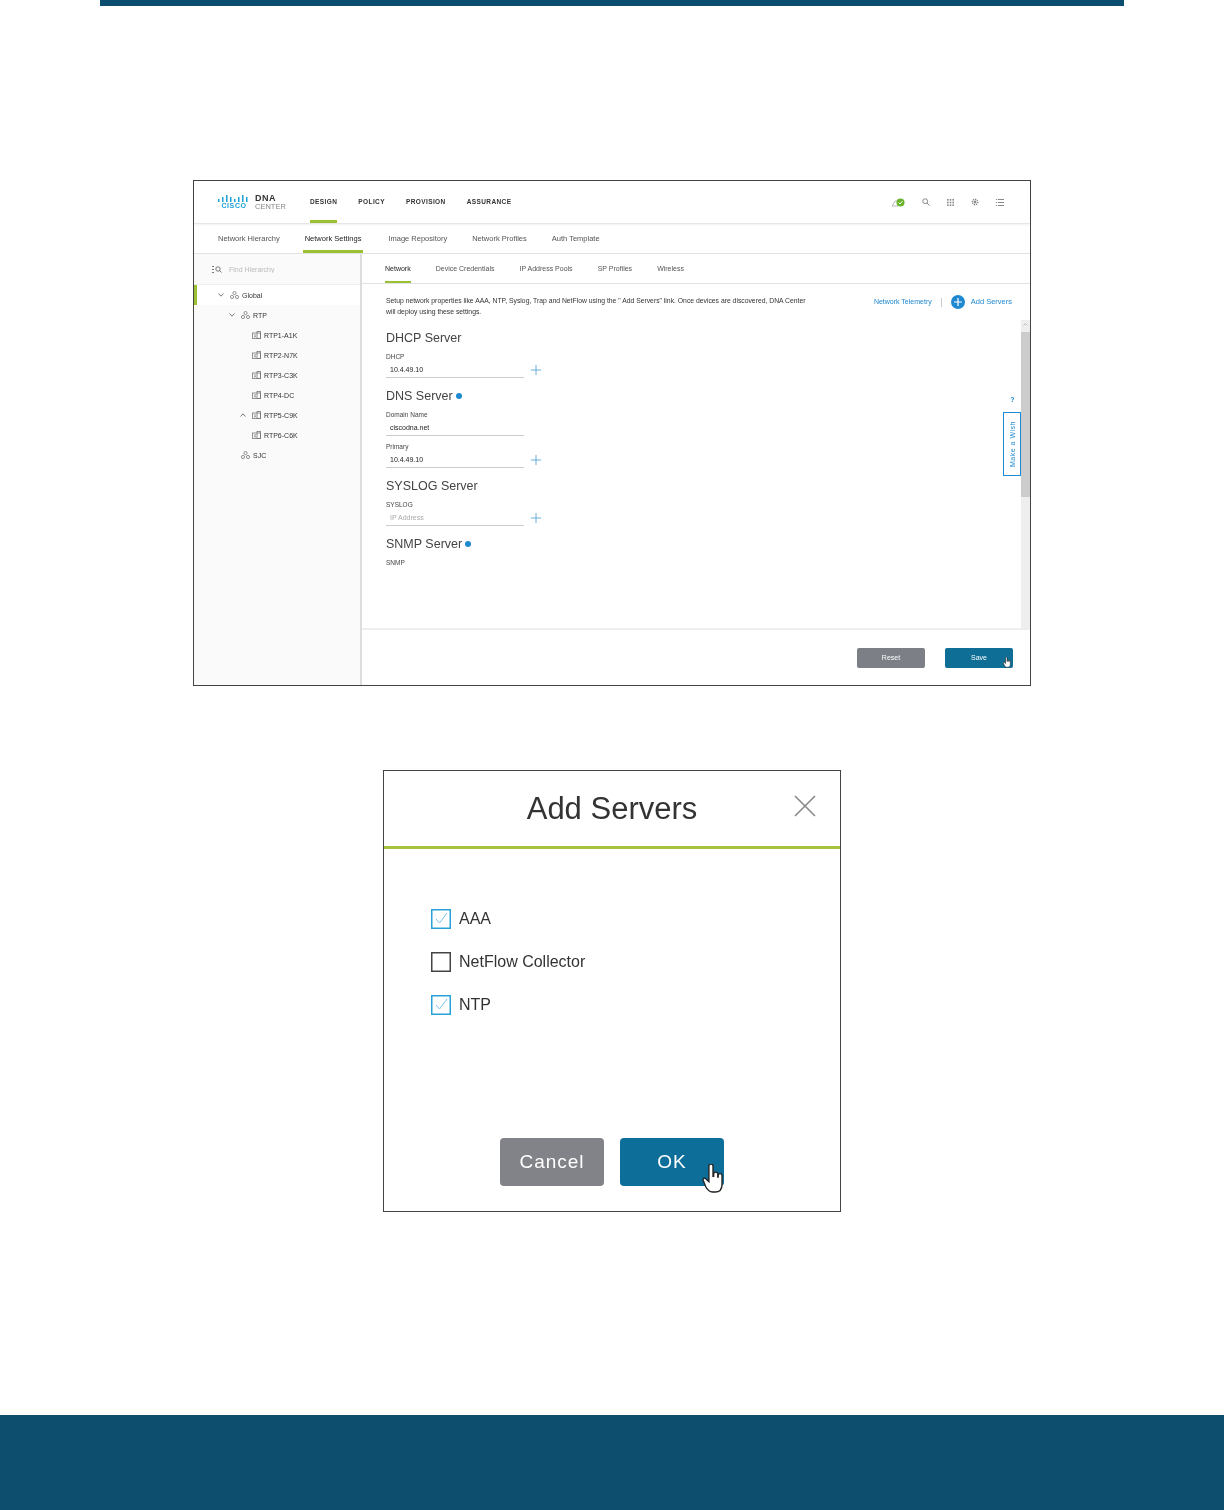 This screenshot has width=1224, height=1510. What do you see at coordinates (1025, 414) in the screenshot?
I see `scrollbar-thumb` at bounding box center [1025, 414].